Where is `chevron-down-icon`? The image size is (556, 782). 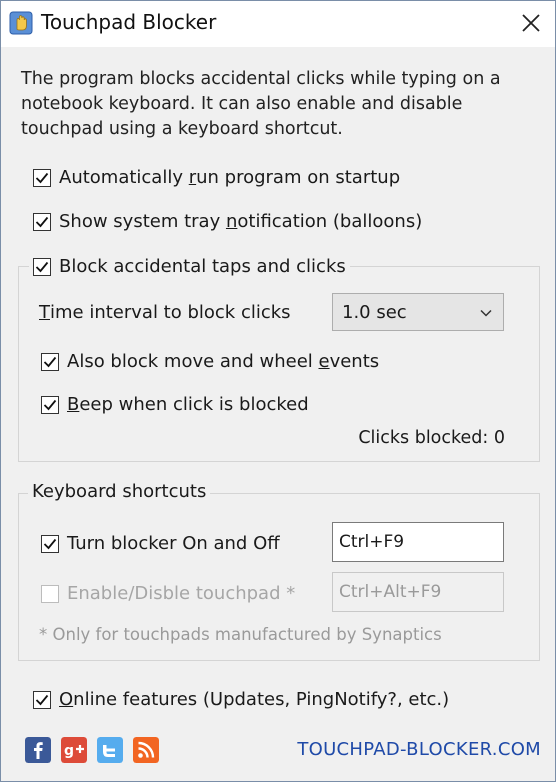 chevron-down-icon is located at coordinates (486, 313).